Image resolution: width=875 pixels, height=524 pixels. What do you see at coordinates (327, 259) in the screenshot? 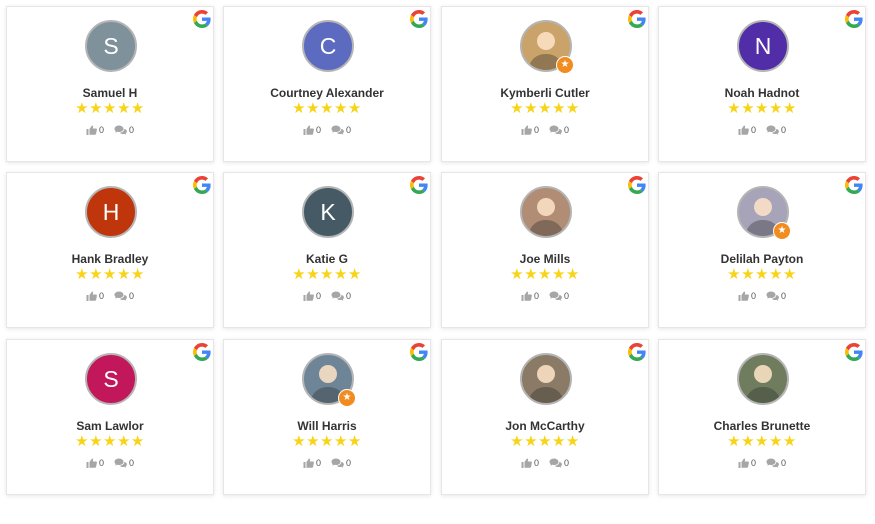
I see `reviewer-name: Katie G` at bounding box center [327, 259].